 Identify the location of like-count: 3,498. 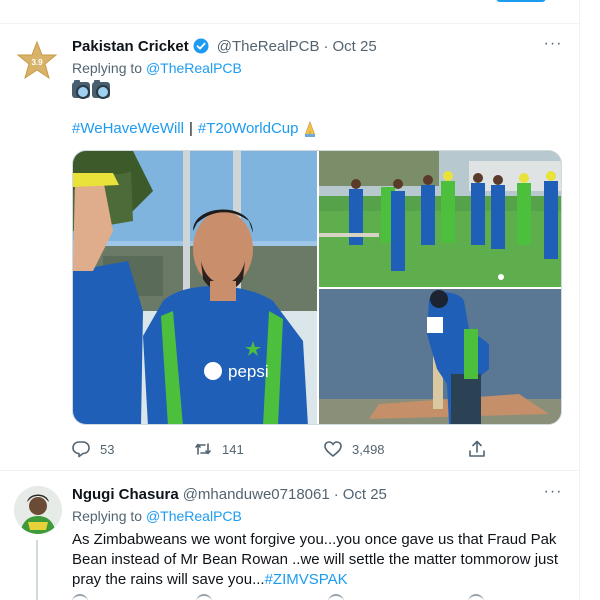
(368, 449).